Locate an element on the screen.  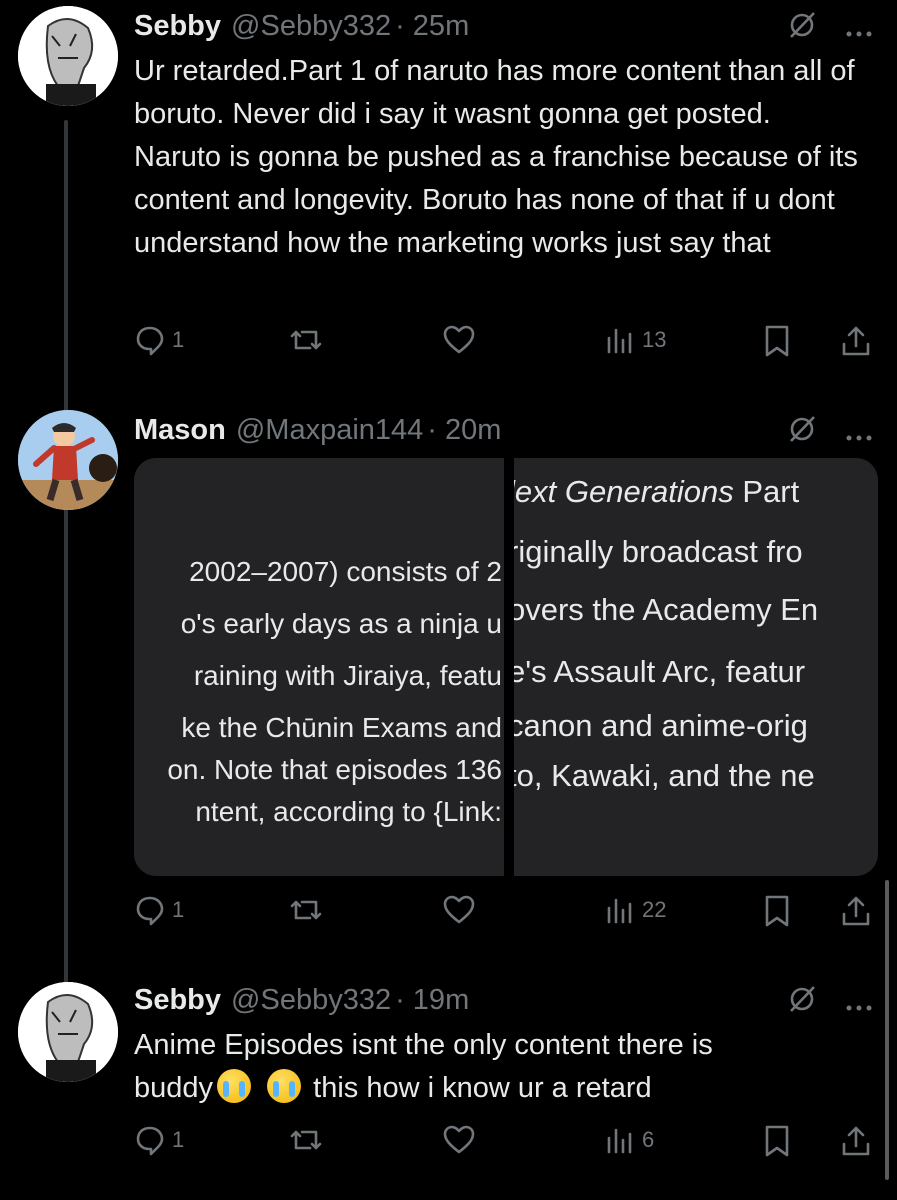
tweet-text-line: buddy this how i know ur a retard is located at coordinates (499, 1088).